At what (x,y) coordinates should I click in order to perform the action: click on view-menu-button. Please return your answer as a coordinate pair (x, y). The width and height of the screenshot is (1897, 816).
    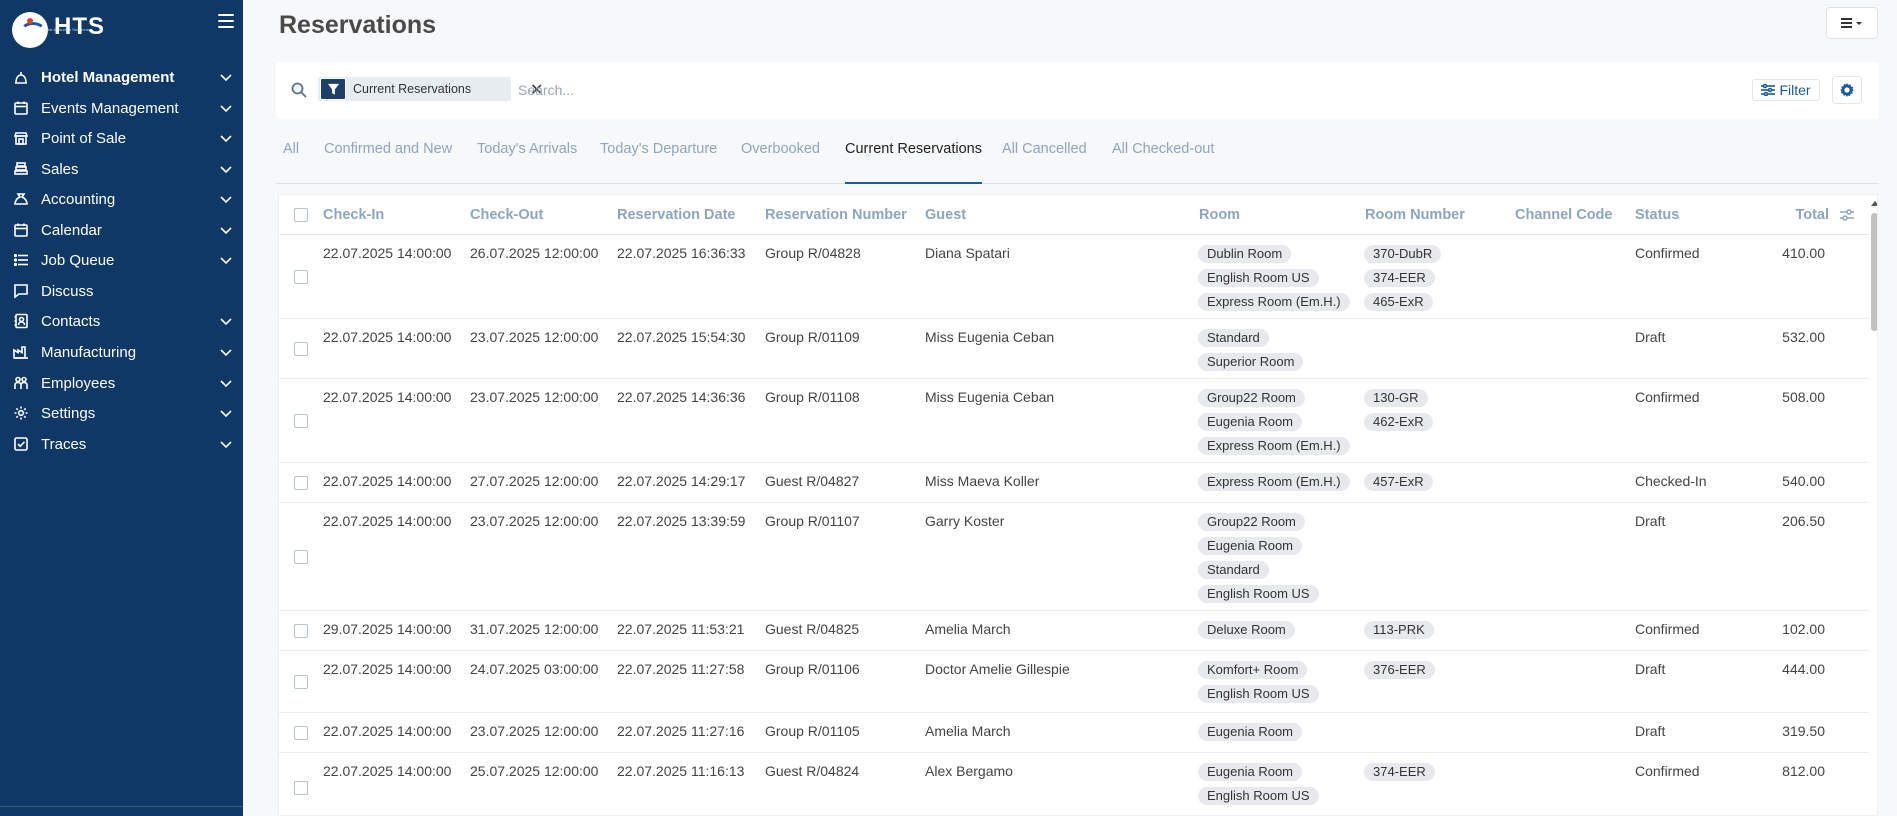
    Looking at the image, I should click on (1852, 23).